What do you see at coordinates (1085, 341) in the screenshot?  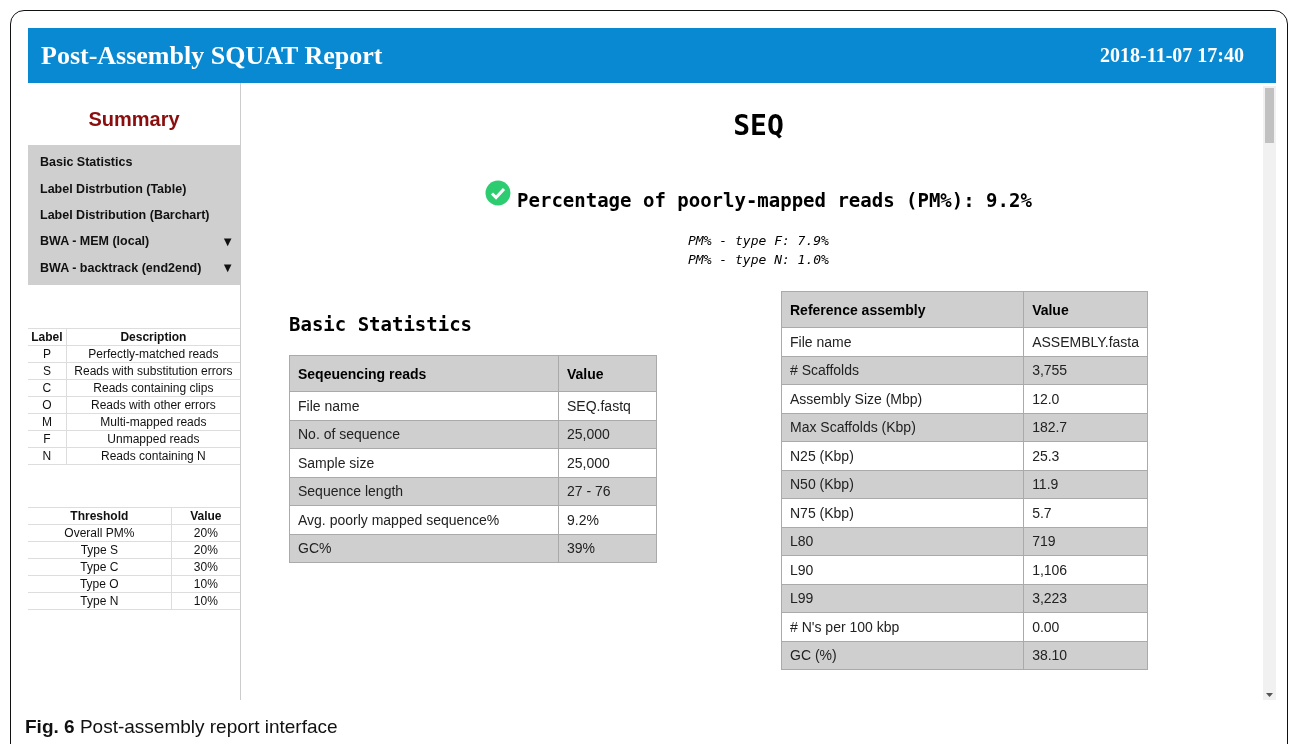 I see `table-cell: ASSEMBLY.fasta` at bounding box center [1085, 341].